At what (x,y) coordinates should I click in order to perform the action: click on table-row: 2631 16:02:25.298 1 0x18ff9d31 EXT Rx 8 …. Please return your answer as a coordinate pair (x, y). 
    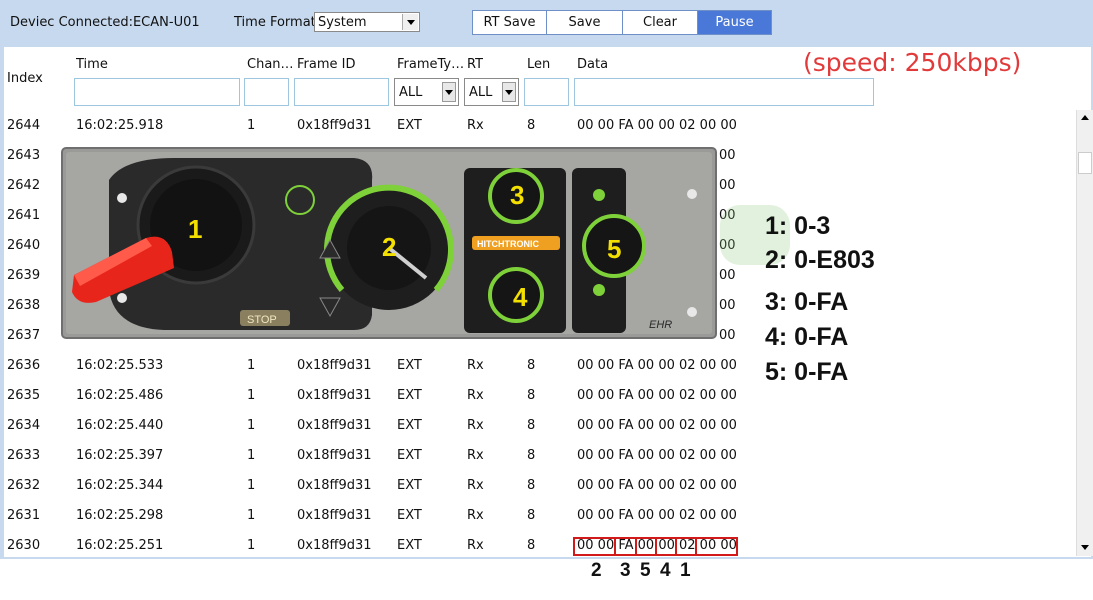
    Looking at the image, I should click on (539, 516).